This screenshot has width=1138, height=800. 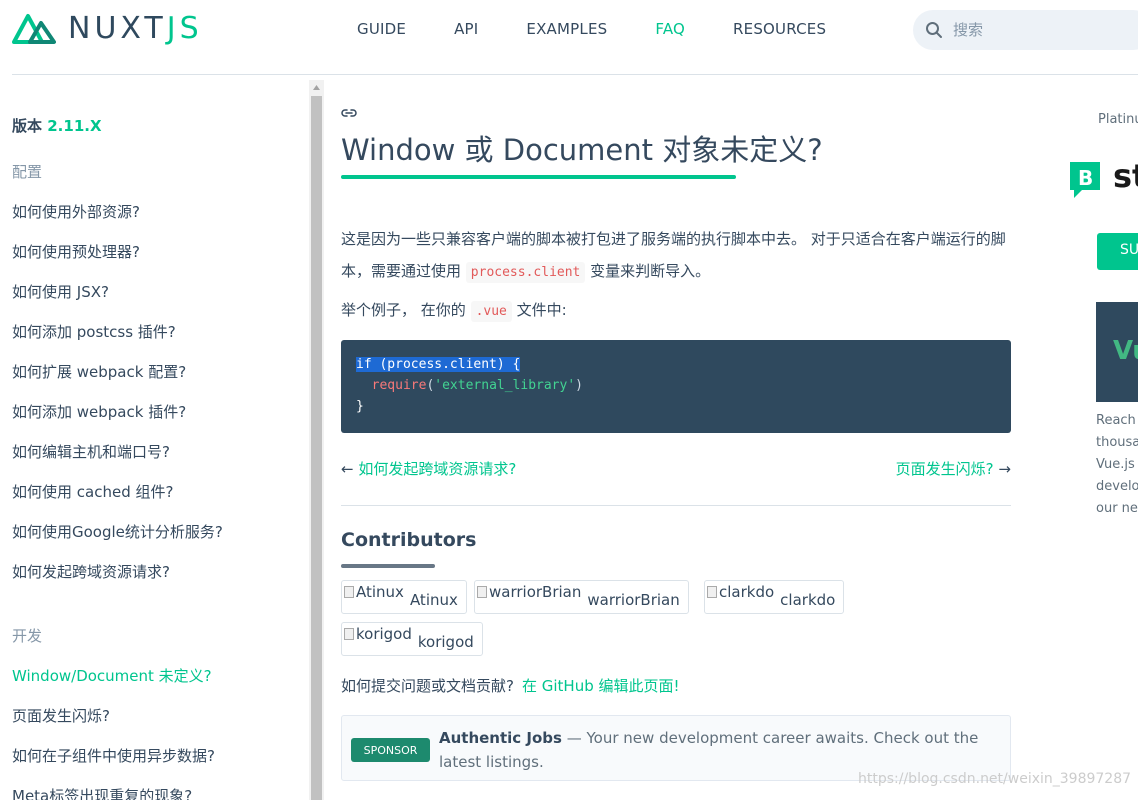 I want to click on contributor-name: clarkdo, so click(x=808, y=600).